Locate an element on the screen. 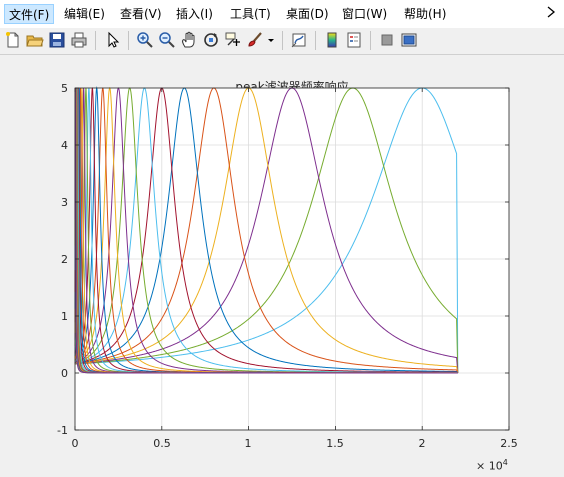 This screenshot has height=477, width=564. x-tick-label: 1 is located at coordinates (248, 443).